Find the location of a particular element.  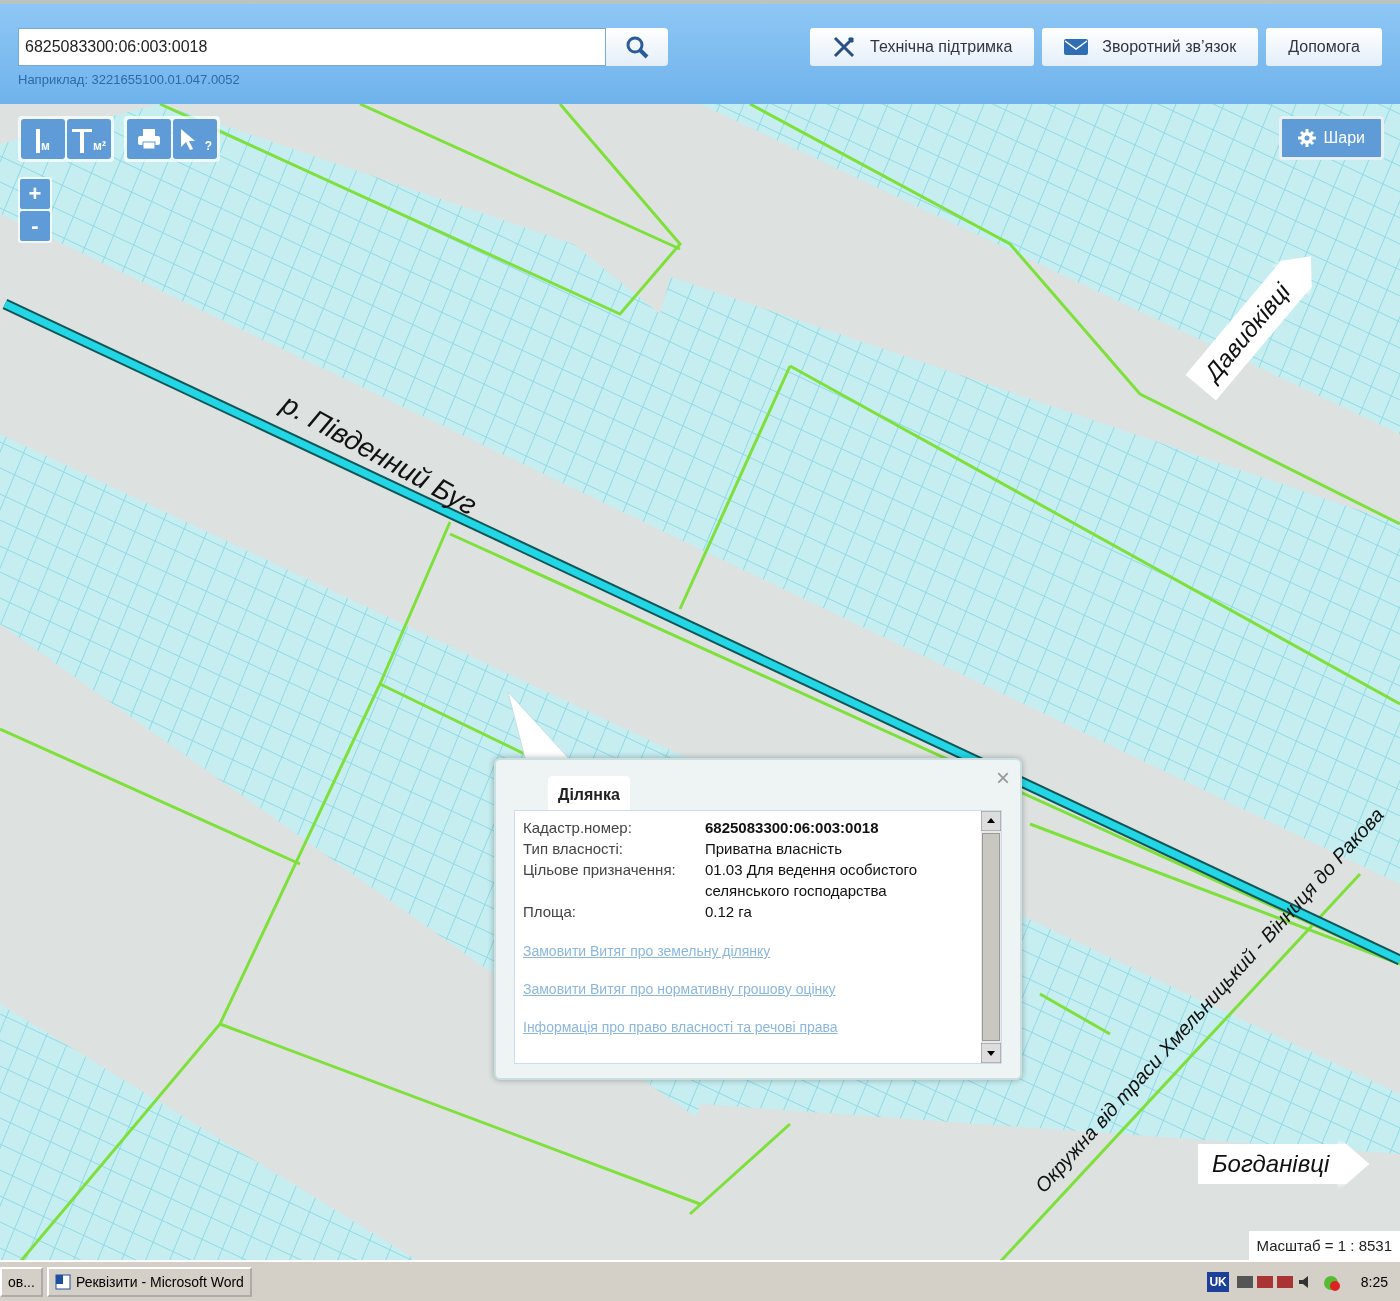

field-value: 6825083300:06:003:0018 is located at coordinates (792, 828).